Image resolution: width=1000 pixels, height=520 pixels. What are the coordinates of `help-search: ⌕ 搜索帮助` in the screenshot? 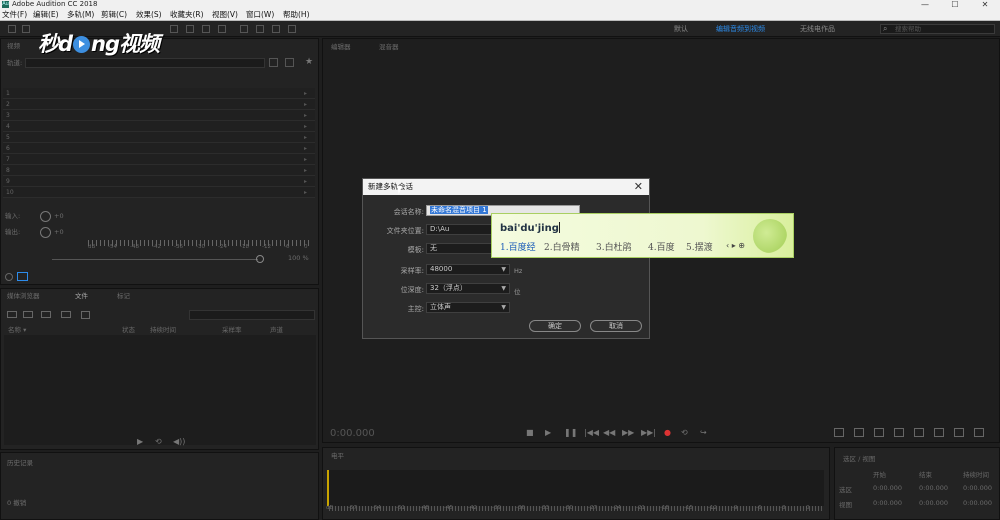 It's located at (937, 29).